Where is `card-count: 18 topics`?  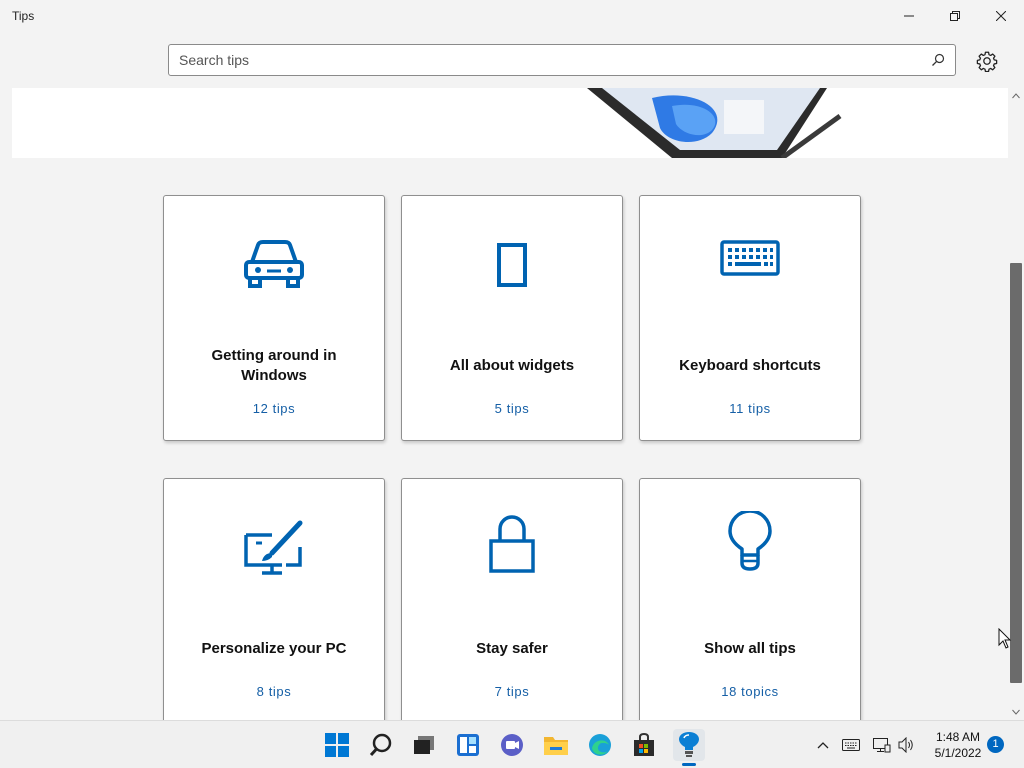 card-count: 18 topics is located at coordinates (750, 691).